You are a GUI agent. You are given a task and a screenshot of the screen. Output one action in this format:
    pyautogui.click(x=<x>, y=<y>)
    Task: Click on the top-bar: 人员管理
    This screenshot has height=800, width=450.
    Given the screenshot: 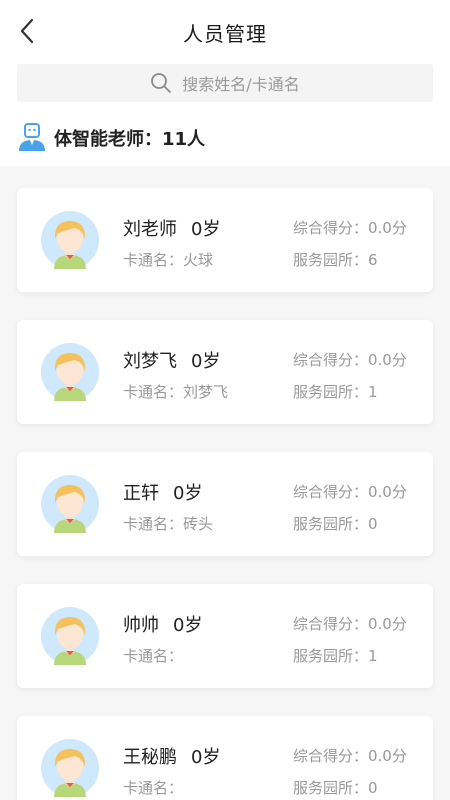 What is the action you would take?
    pyautogui.click(x=225, y=31)
    